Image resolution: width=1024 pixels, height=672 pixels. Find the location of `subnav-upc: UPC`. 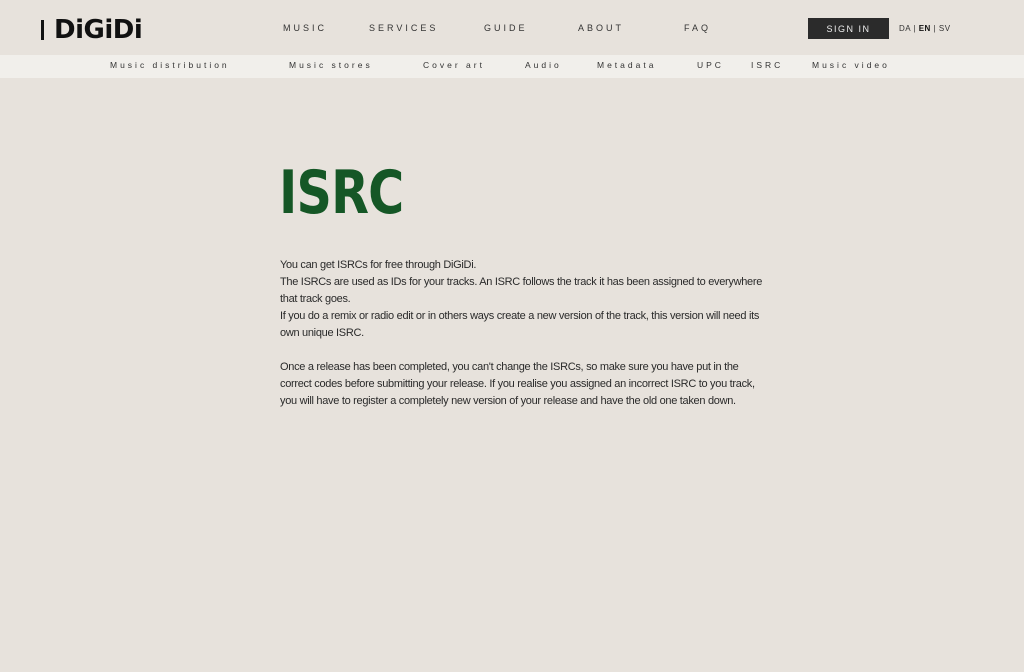

subnav-upc: UPC is located at coordinates (710, 65).